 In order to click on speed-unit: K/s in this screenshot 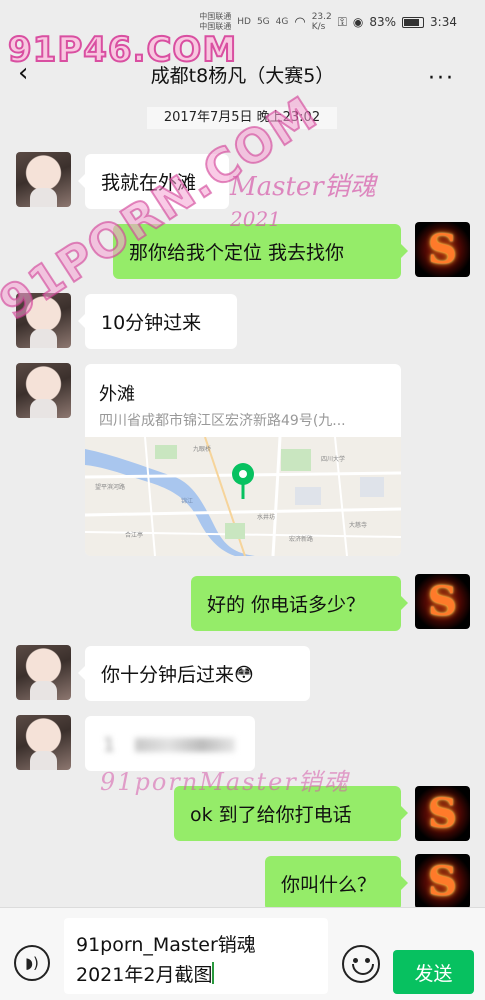, I will do `click(318, 27)`.